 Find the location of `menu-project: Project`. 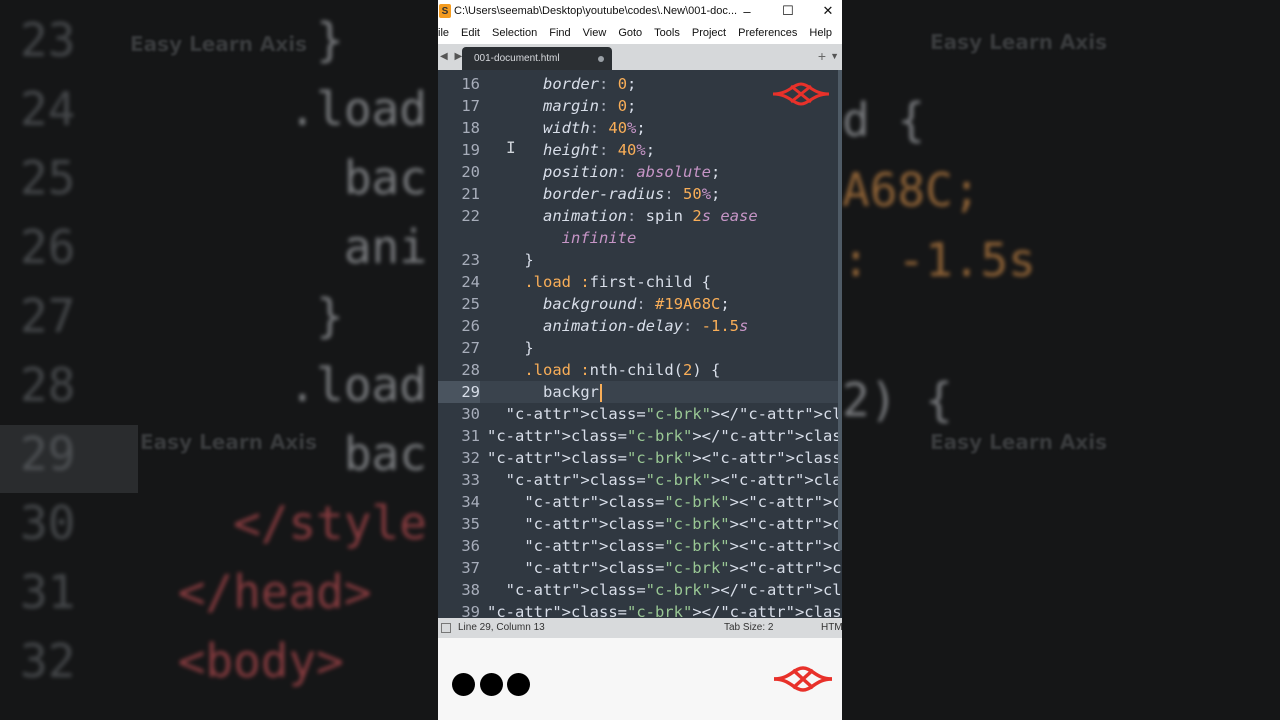

menu-project: Project is located at coordinates (709, 33).